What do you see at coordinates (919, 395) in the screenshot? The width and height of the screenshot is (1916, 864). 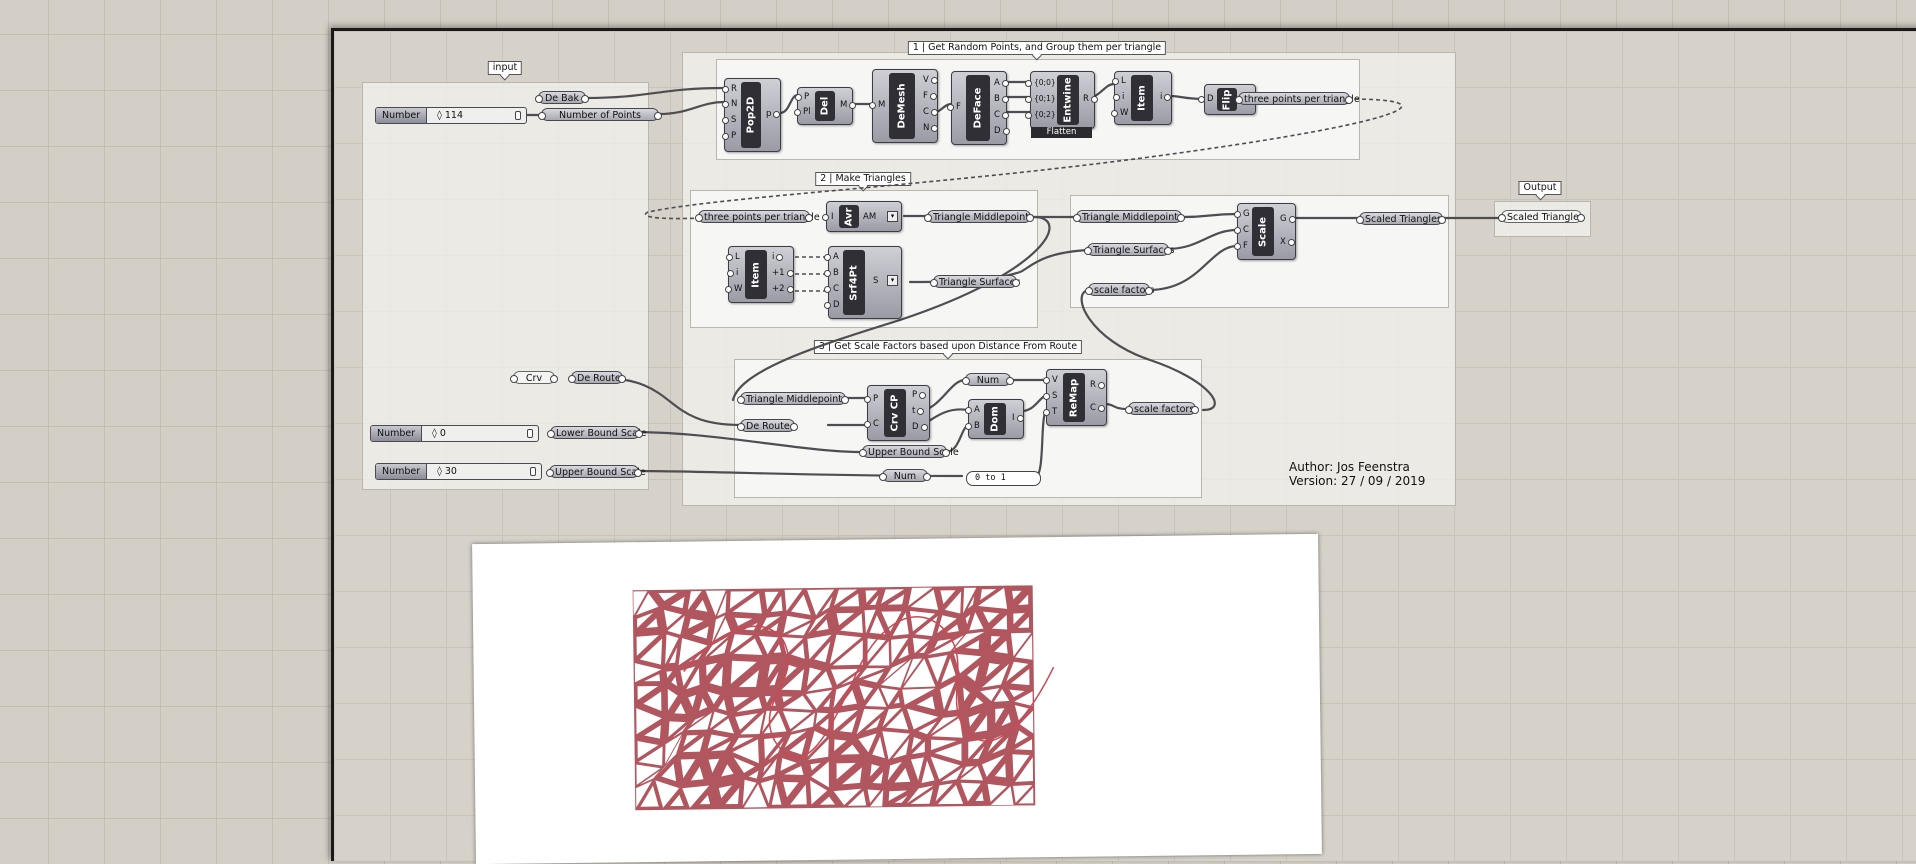 I see `crvcp-out-p: P` at bounding box center [919, 395].